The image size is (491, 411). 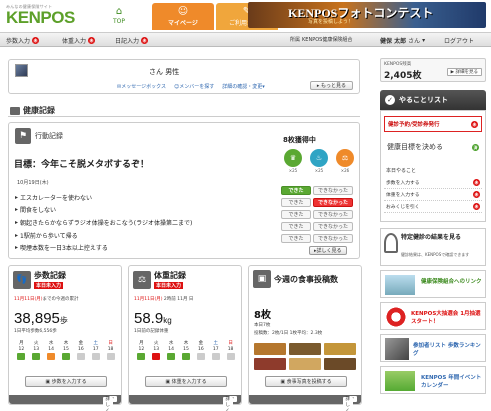 I want to click on pin-icon: ▸, so click(x=17, y=222).